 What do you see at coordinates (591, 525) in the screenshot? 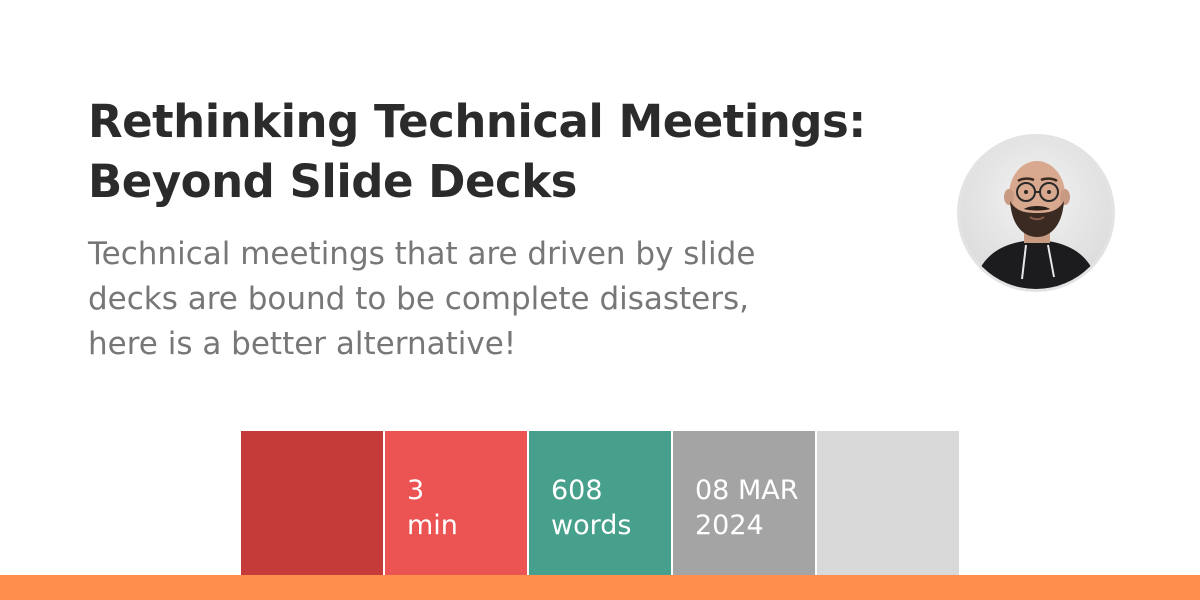
I see `word-count-unit: words` at bounding box center [591, 525].